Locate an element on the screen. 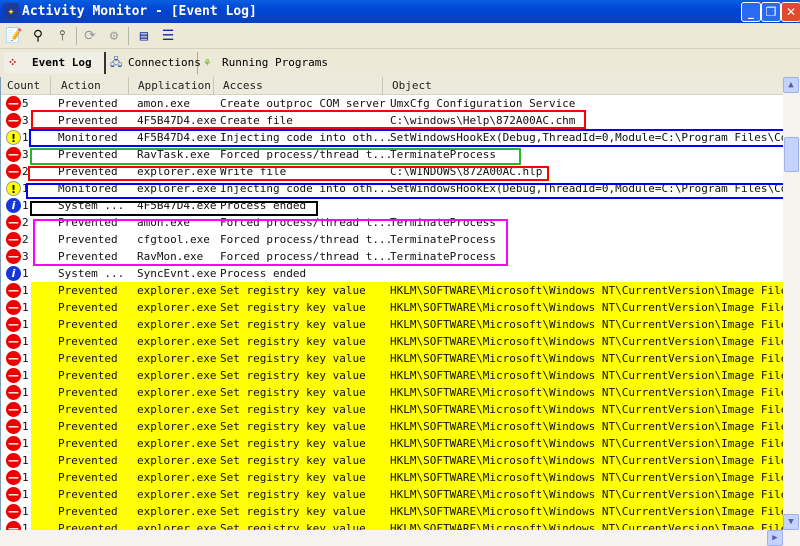 The height and width of the screenshot is (546, 800). cascade-icon: ▤ is located at coordinates (144, 36).